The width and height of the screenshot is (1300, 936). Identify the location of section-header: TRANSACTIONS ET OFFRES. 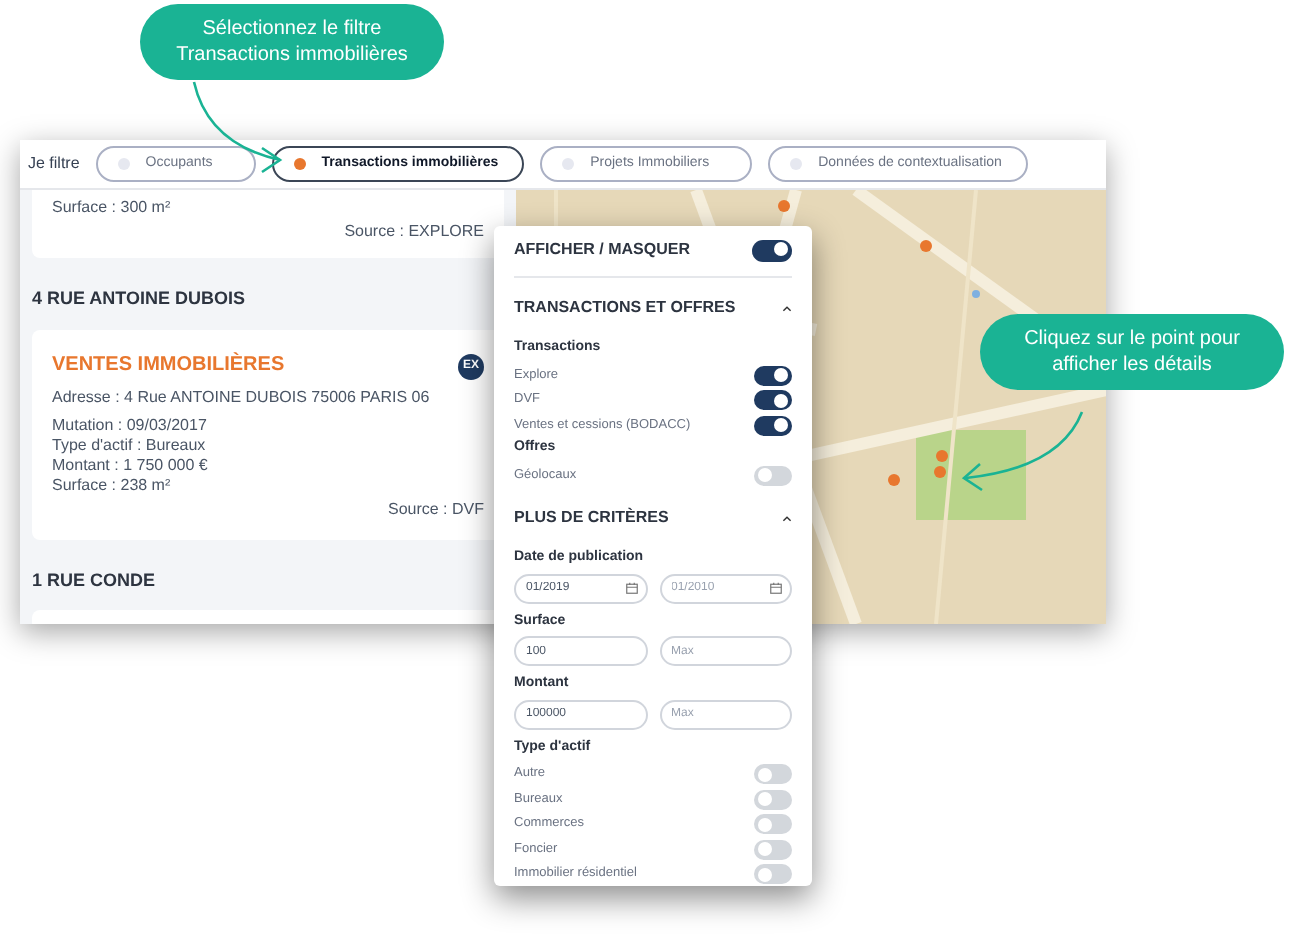
(653, 308).